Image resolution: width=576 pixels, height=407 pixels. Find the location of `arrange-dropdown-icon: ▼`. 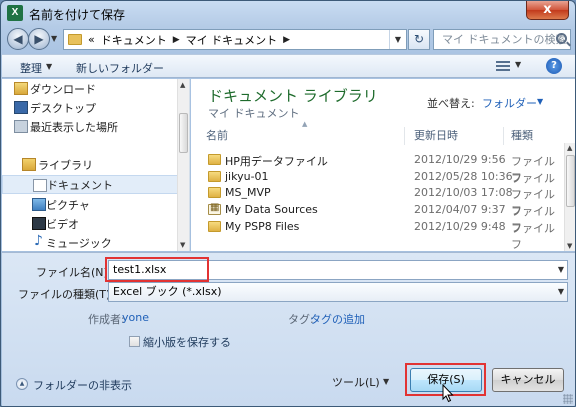

arrange-dropdown-icon: ▼ is located at coordinates (540, 101).